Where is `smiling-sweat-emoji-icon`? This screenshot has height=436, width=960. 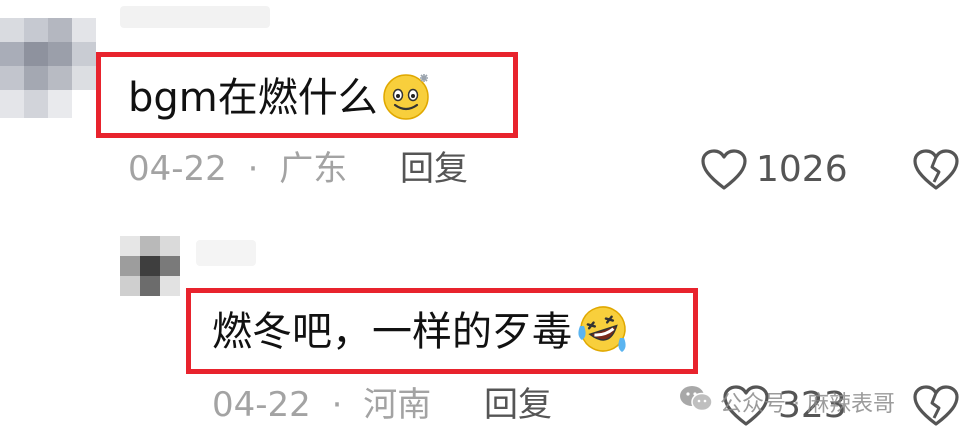
smiling-sweat-emoji-icon is located at coordinates (407, 98).